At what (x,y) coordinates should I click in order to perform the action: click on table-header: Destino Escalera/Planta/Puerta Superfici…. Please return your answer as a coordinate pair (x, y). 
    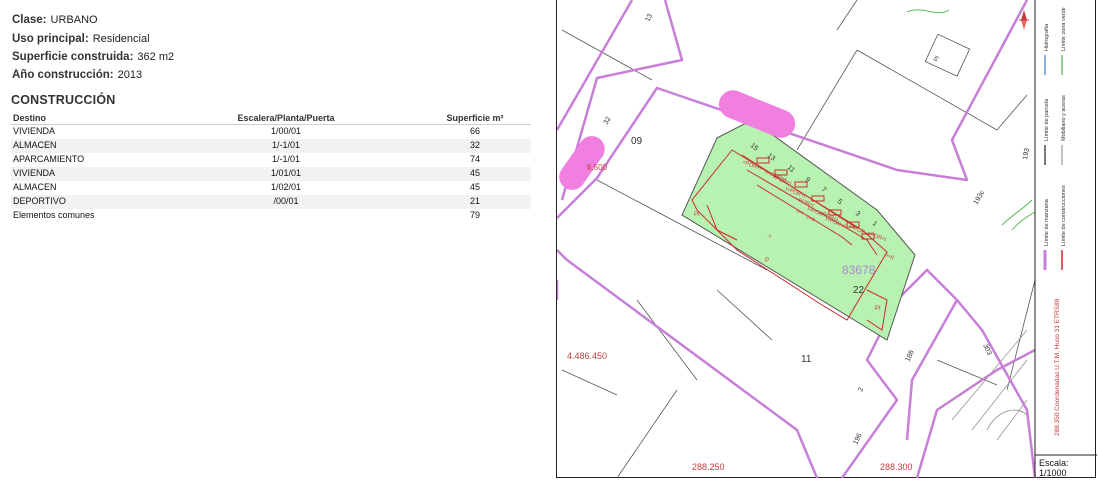
    Looking at the image, I should click on (271, 118).